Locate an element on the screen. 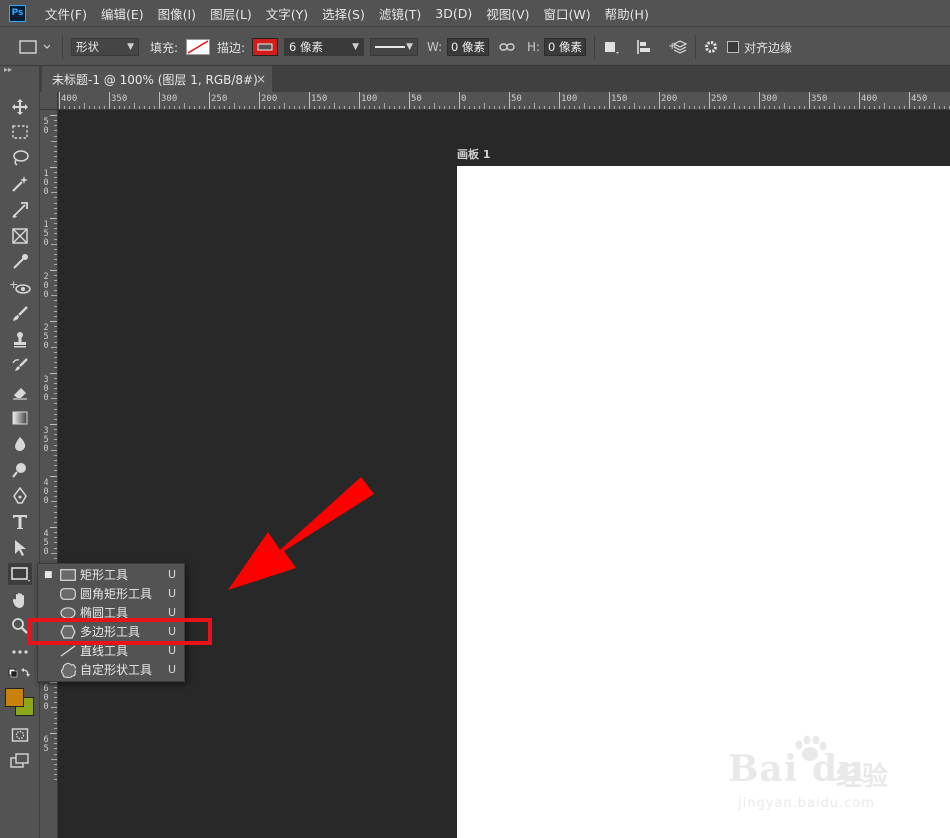 This screenshot has height=838, width=950. stroke-swatch is located at coordinates (265, 47).